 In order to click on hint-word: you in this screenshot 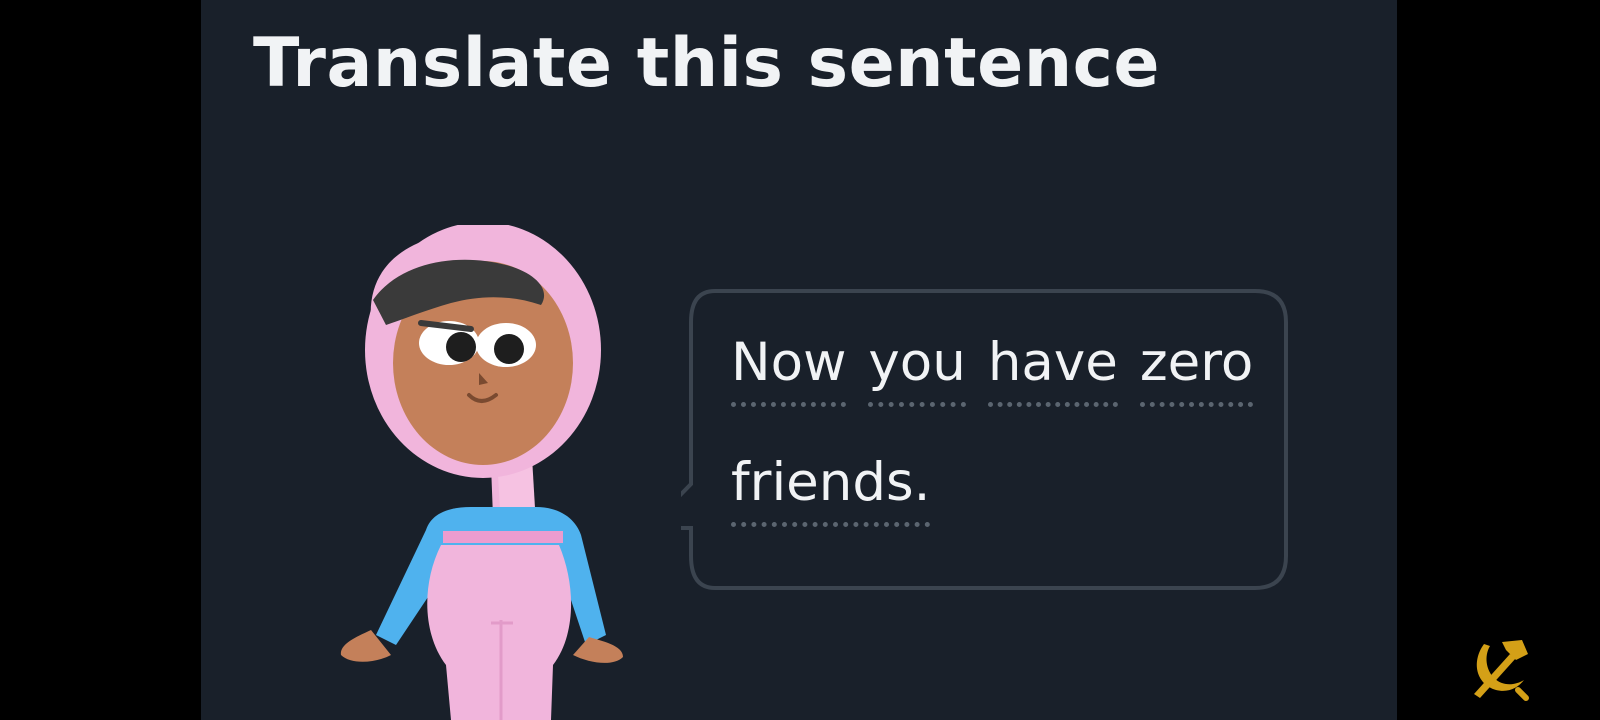, I will do `click(917, 367)`.